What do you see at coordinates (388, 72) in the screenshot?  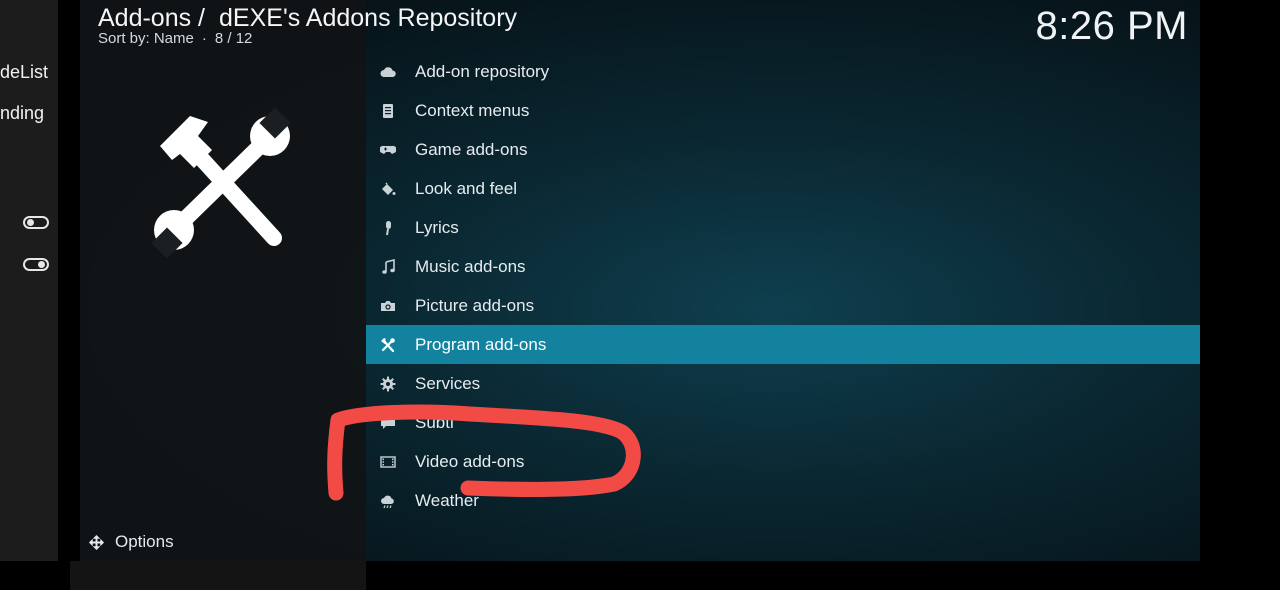 I see `cloud-icon` at bounding box center [388, 72].